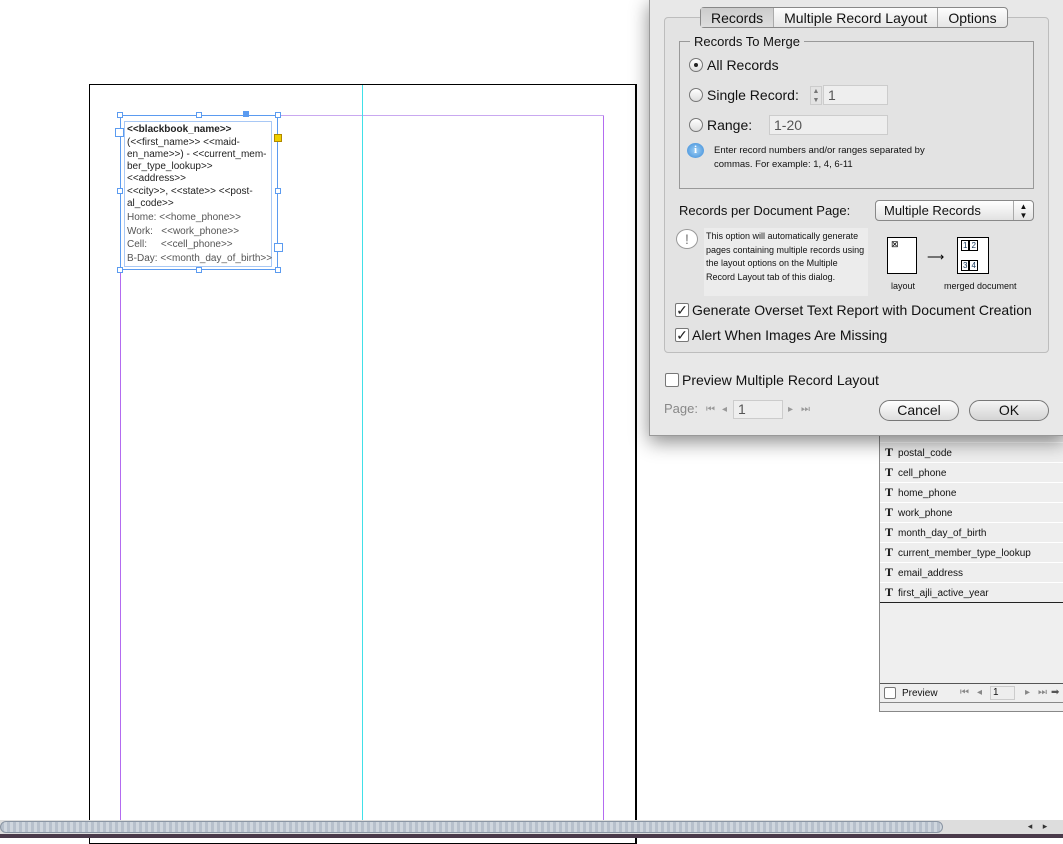 The image size is (1063, 844). What do you see at coordinates (183, 142) in the screenshot?
I see `frame-line: (<<first_name>> <<maid-` at bounding box center [183, 142].